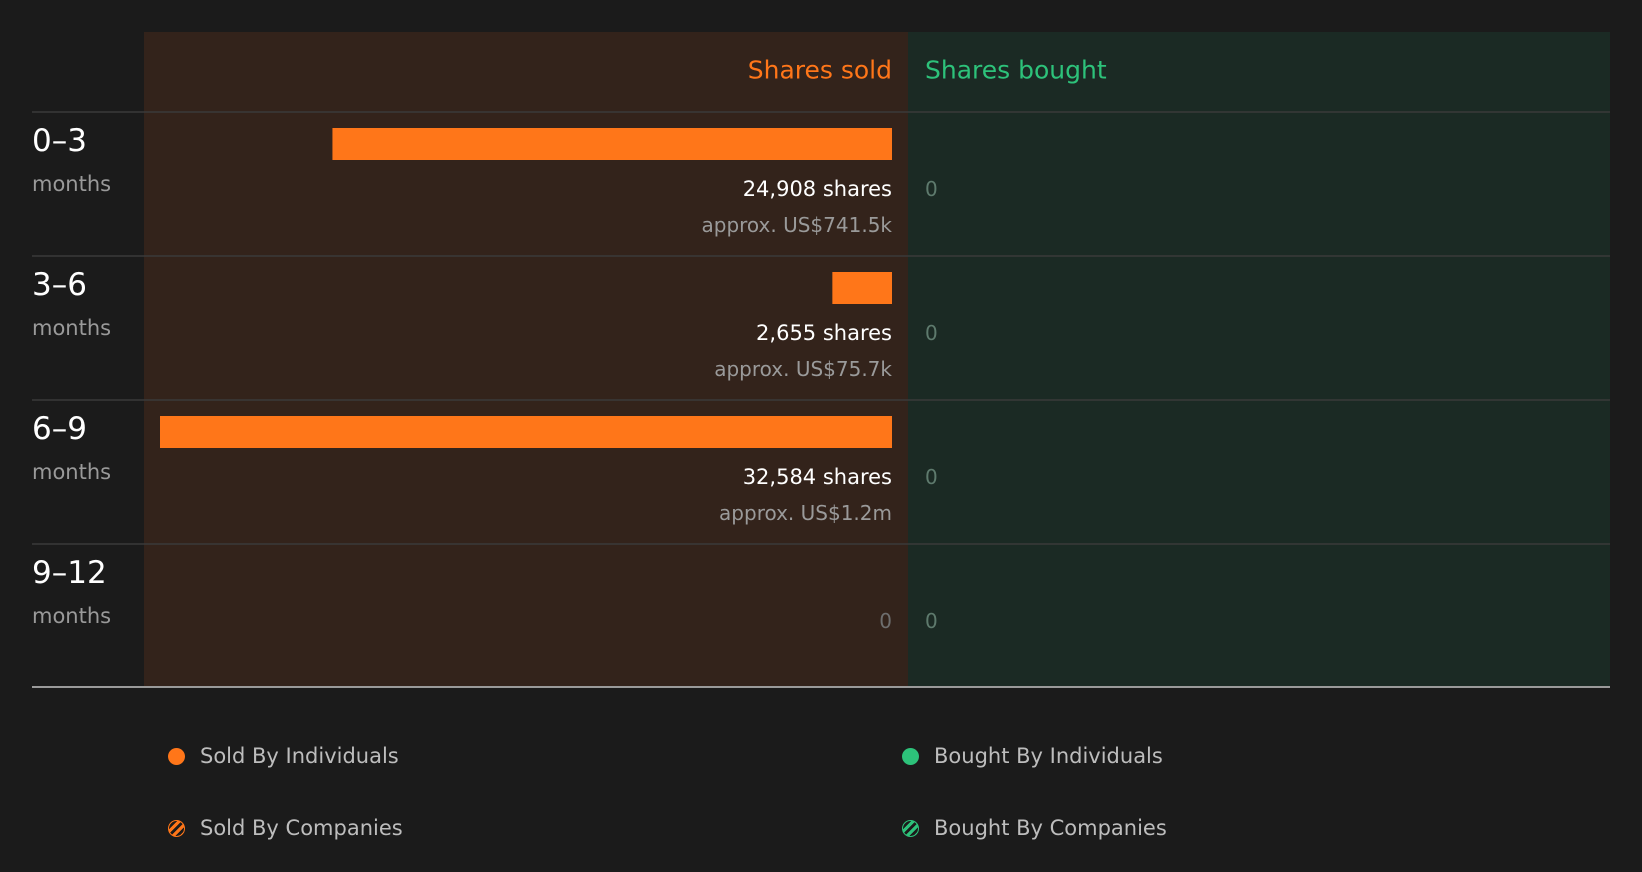  I want to click on sold-value-label: 24,908 shares, so click(817, 189).